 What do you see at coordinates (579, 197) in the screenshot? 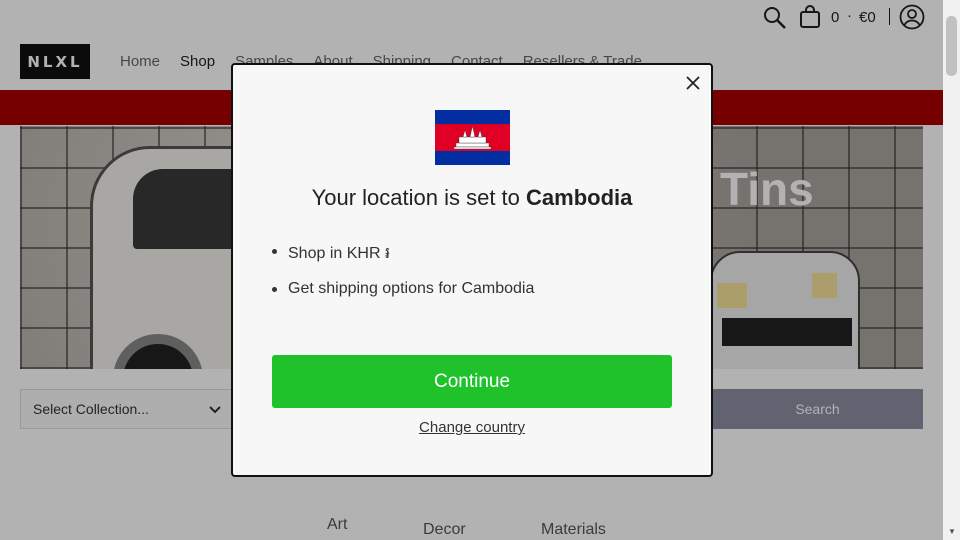
I see `location-country: Cambodia` at bounding box center [579, 197].